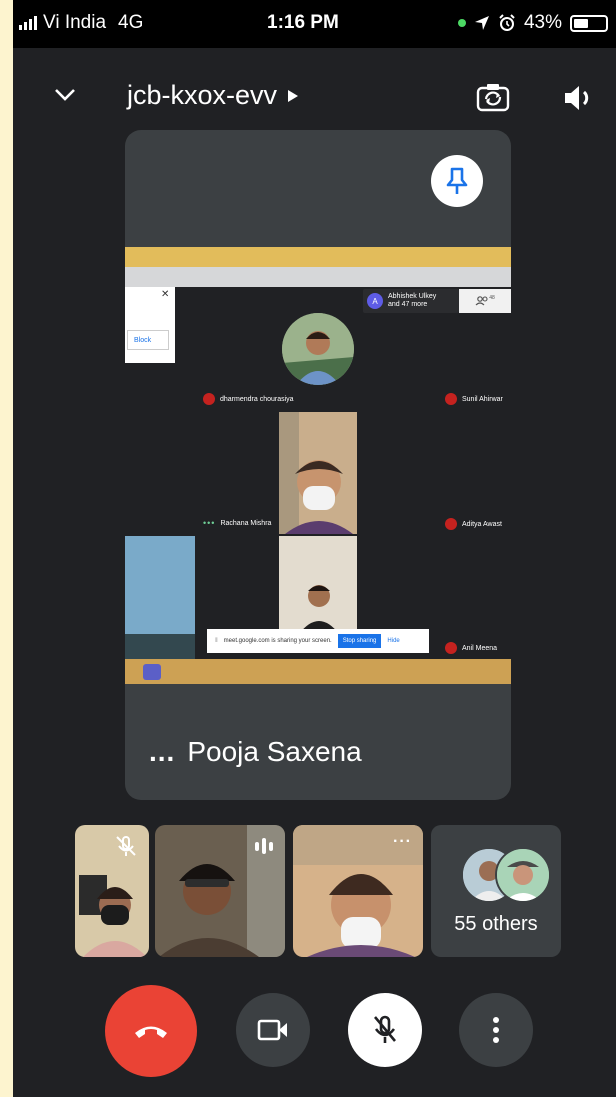 Image resolution: width=616 pixels, height=1097 pixels. What do you see at coordinates (492, 298) in the screenshot?
I see `people-count-value: 48` at bounding box center [492, 298].